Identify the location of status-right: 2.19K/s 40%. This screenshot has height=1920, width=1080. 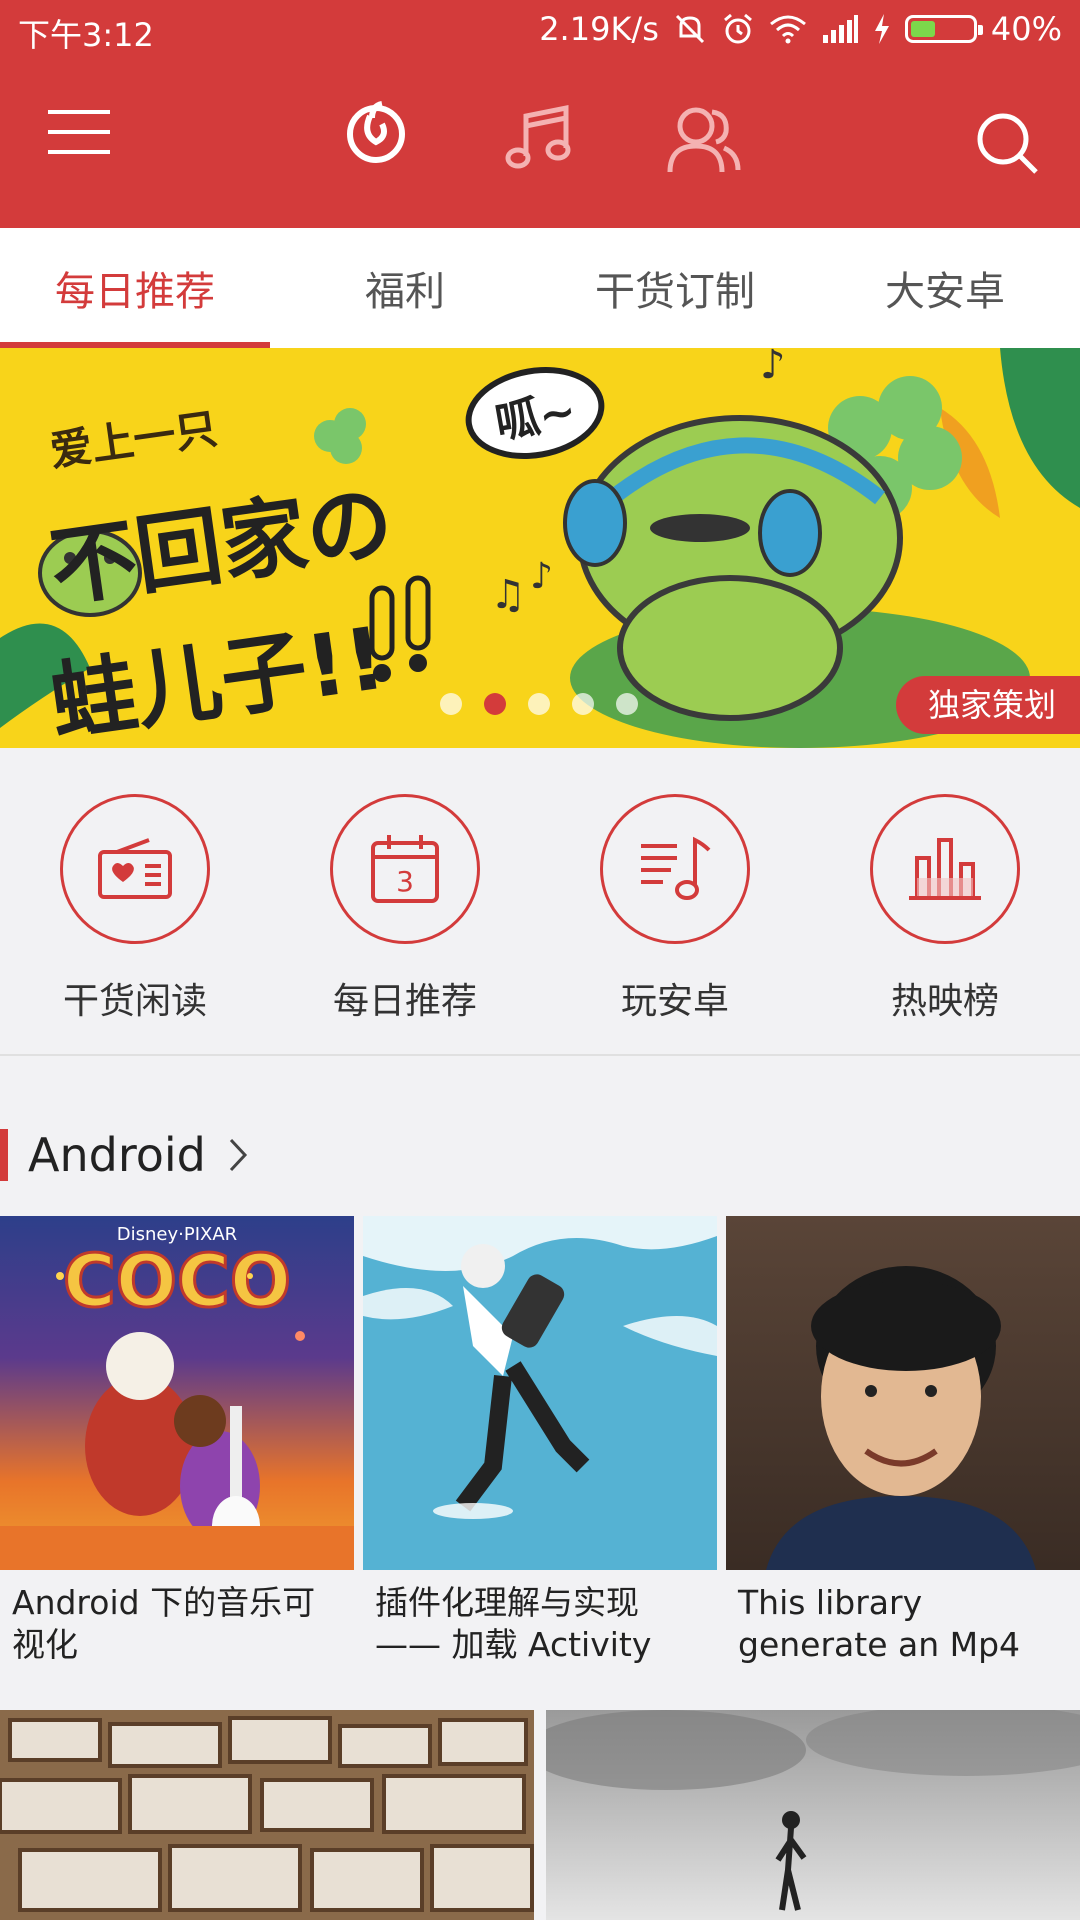
(800, 29).